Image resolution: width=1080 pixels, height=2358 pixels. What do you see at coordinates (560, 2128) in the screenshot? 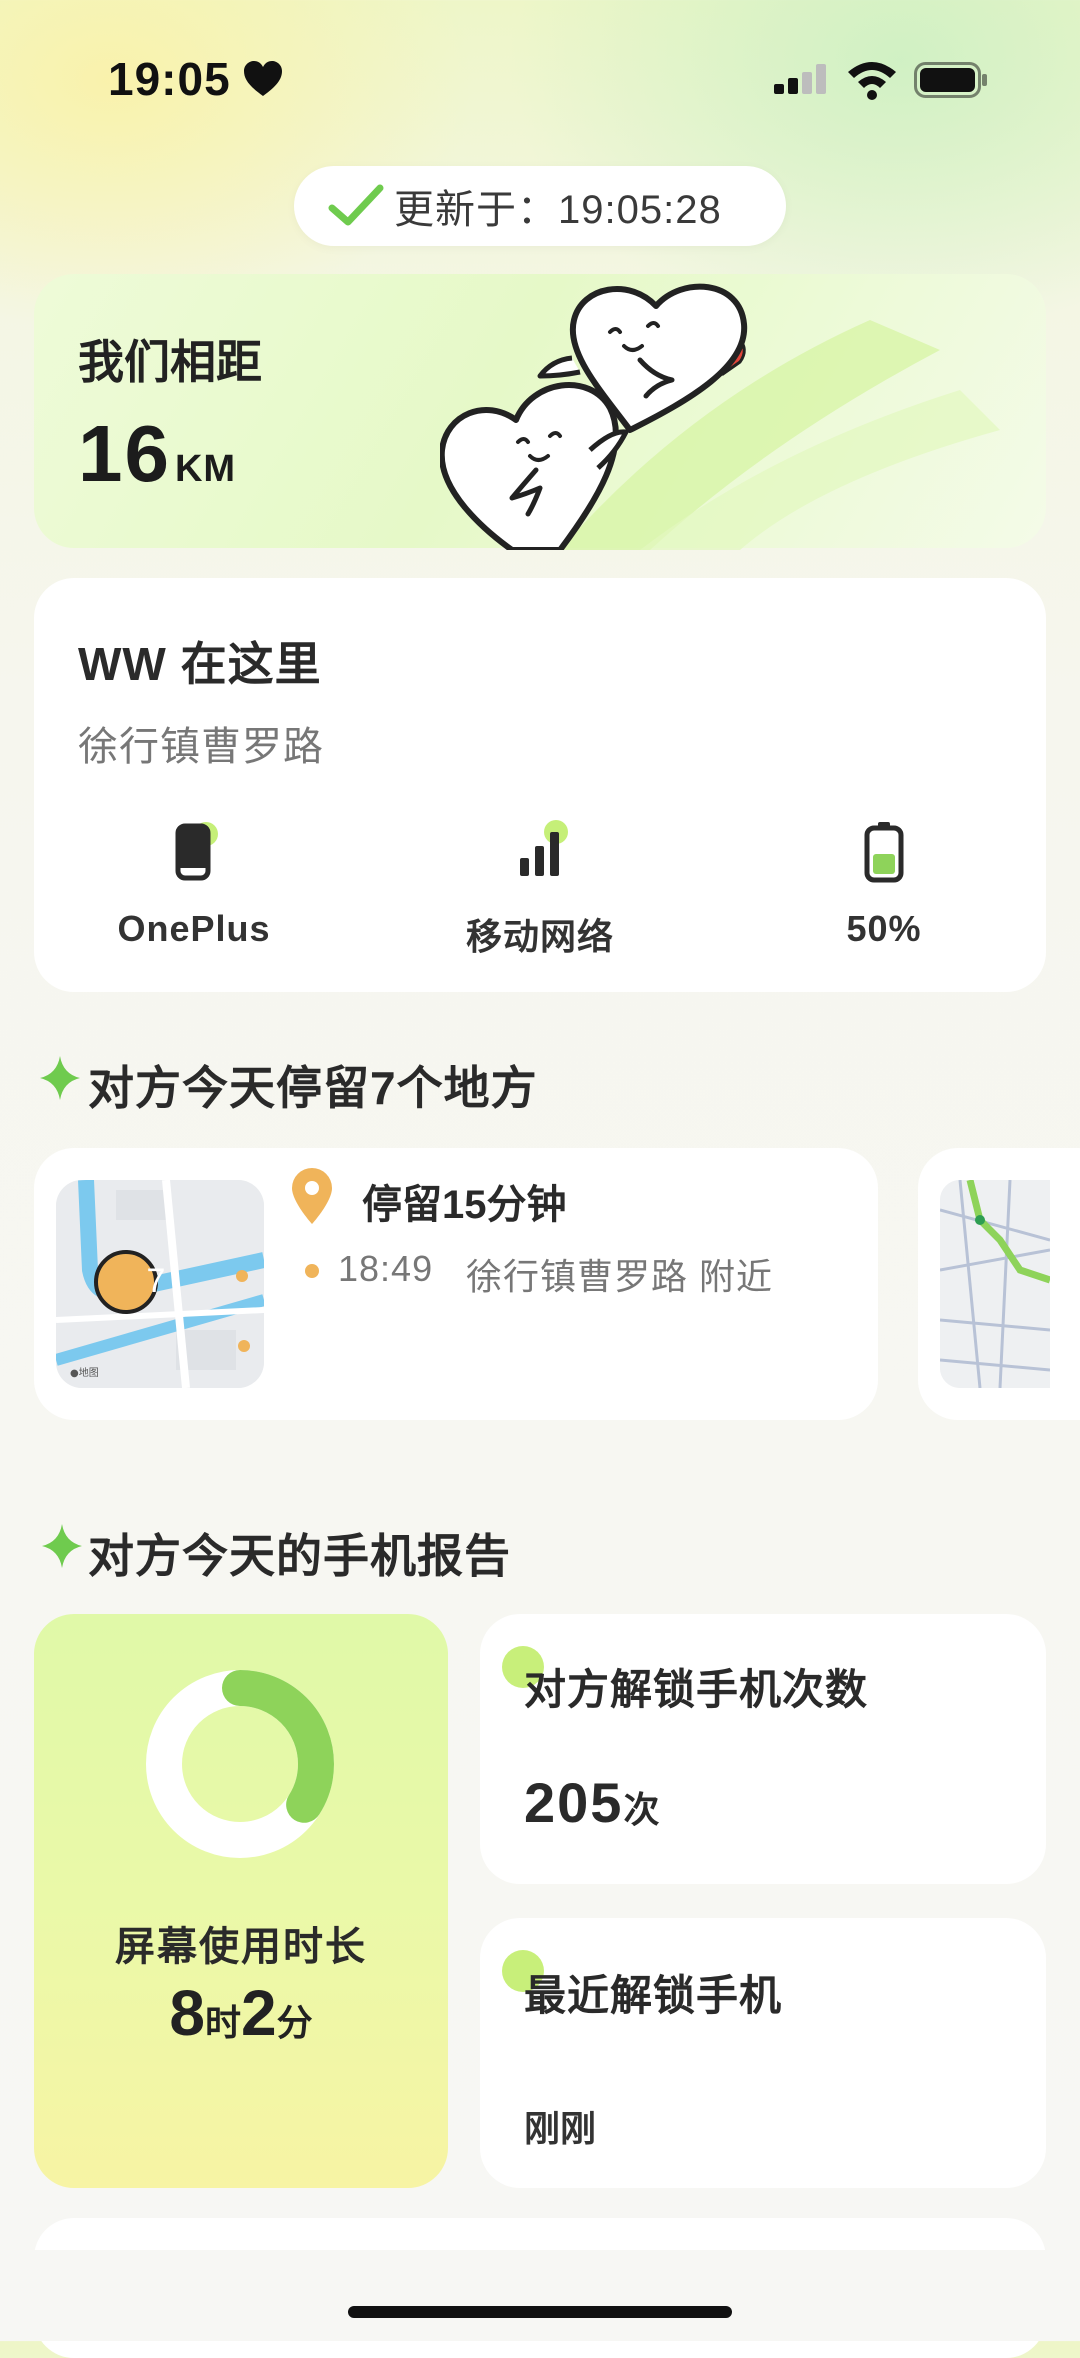
I see `recent-unlock-value: 刚刚` at bounding box center [560, 2128].